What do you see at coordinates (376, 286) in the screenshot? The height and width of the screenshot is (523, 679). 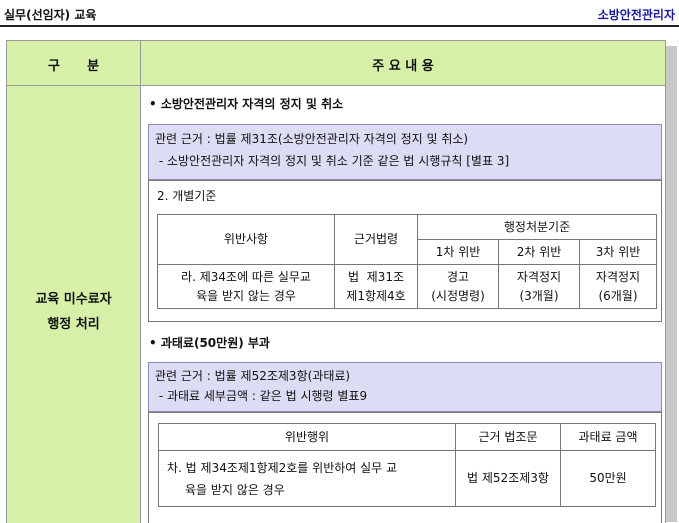 I see `cell-law: 법 제31조 제1항제4호` at bounding box center [376, 286].